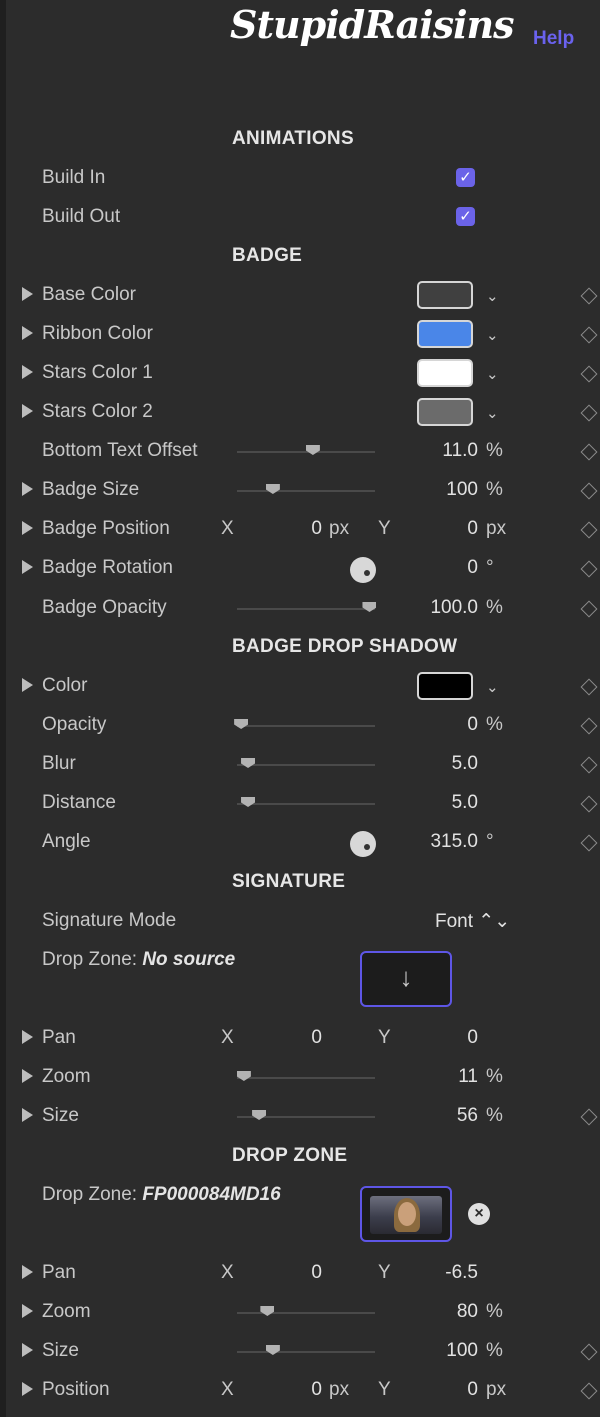  What do you see at coordinates (27, 294) in the screenshot?
I see `base-color-disclosure-icon` at bounding box center [27, 294].